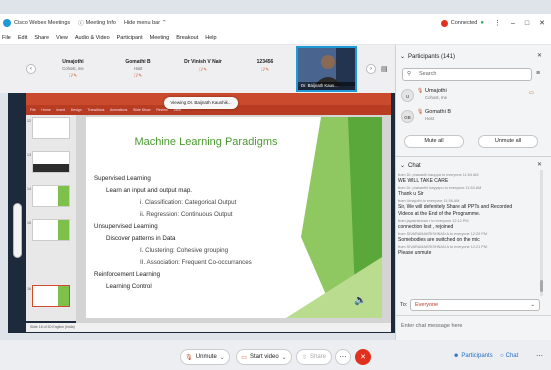 The image size is (551, 370). I want to click on minimize-icon: –, so click(513, 23).